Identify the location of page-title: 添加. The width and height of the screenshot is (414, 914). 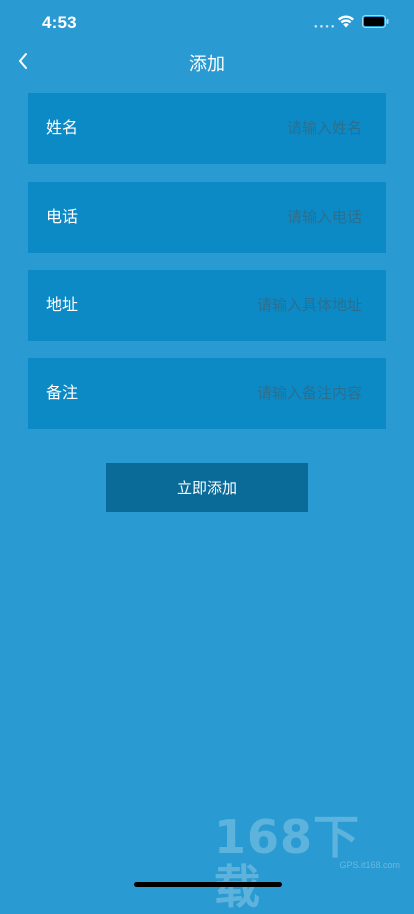
(207, 64).